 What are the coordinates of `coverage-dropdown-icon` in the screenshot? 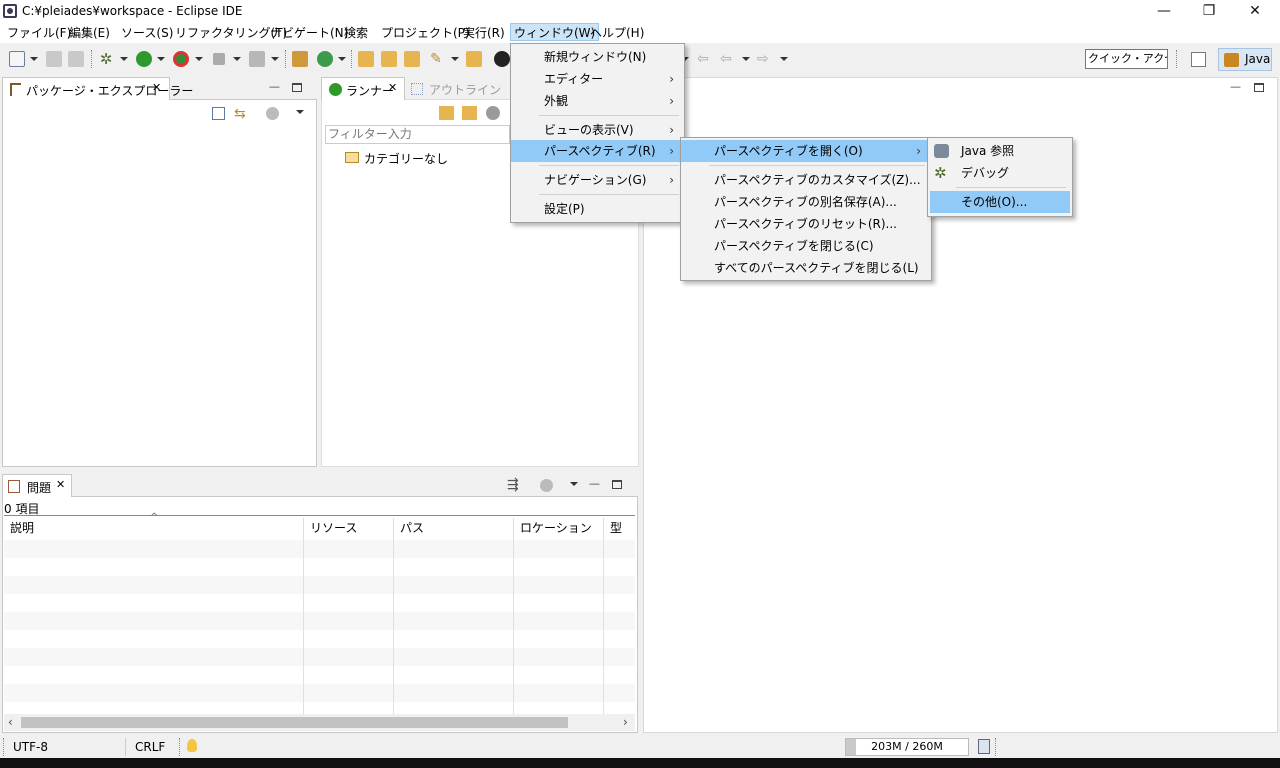 It's located at (199, 59).